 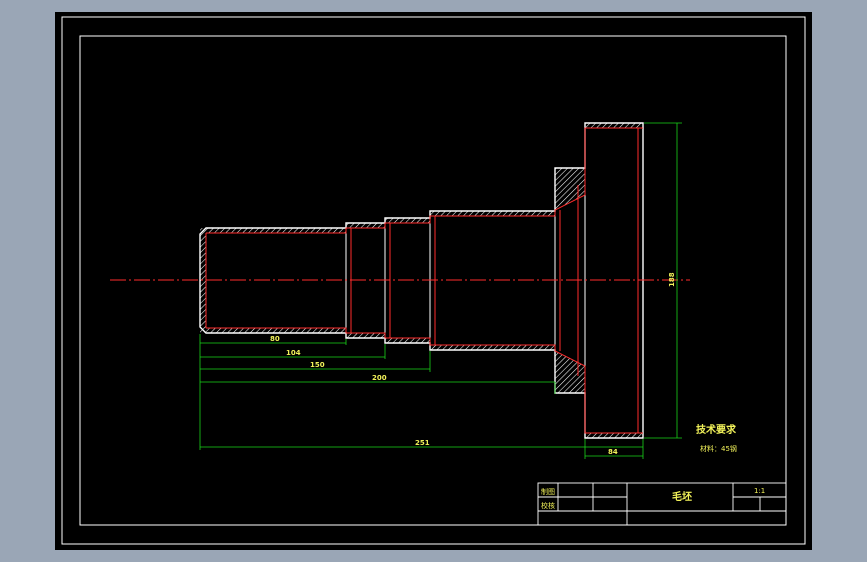 I want to click on dim-80: 80, so click(x=275, y=339).